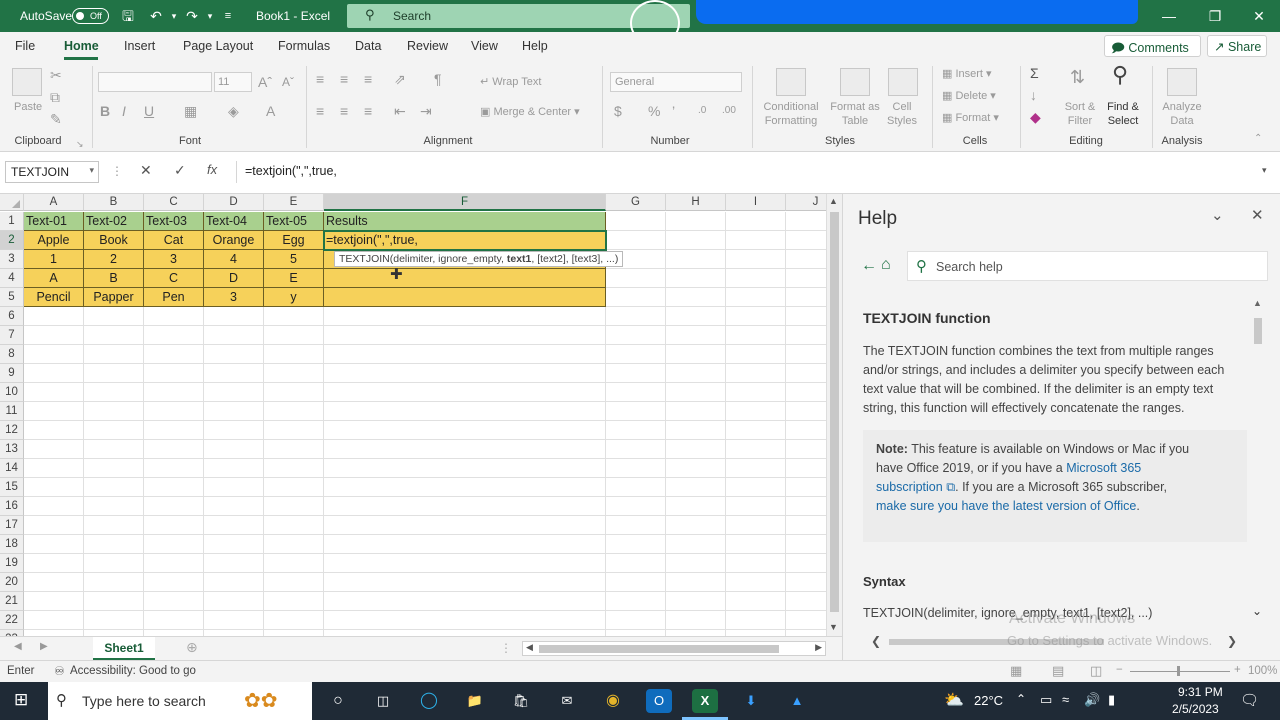 The image size is (1280, 720). Describe the element at coordinates (1258, 139) in the screenshot. I see `collapse-ribbon-icon: ⌃` at that location.